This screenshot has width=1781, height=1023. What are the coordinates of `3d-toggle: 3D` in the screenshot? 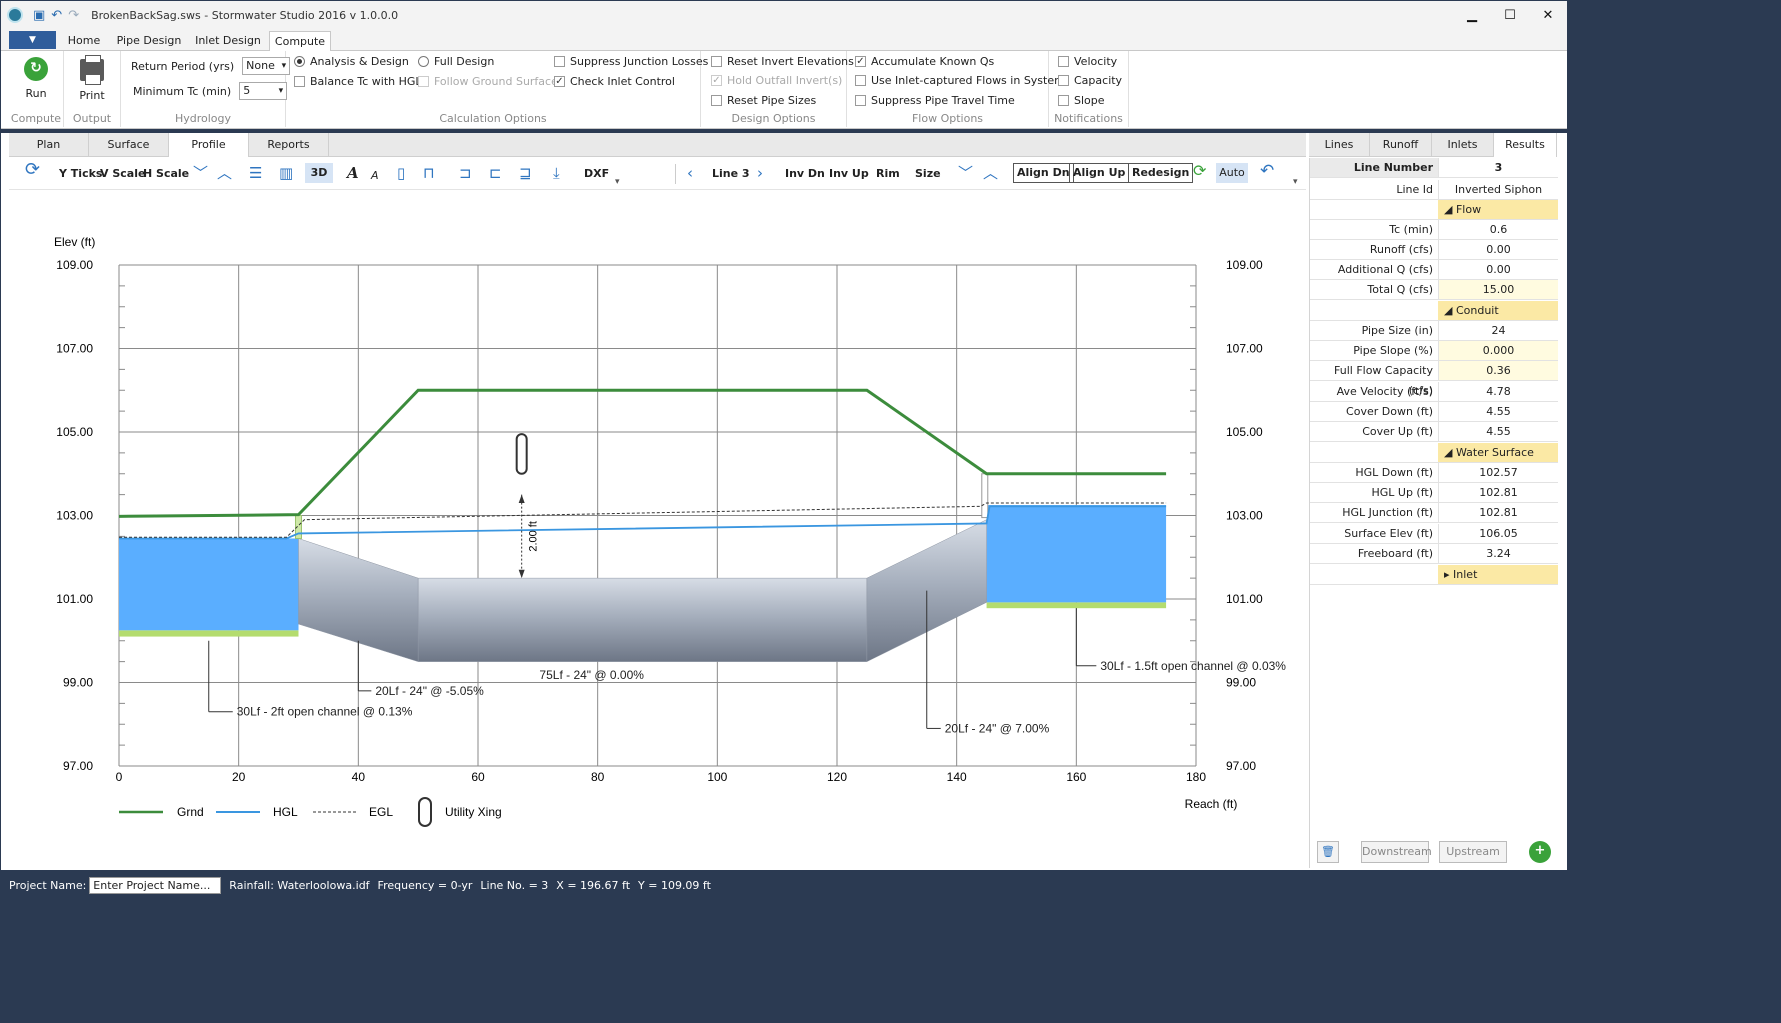 It's located at (319, 173).